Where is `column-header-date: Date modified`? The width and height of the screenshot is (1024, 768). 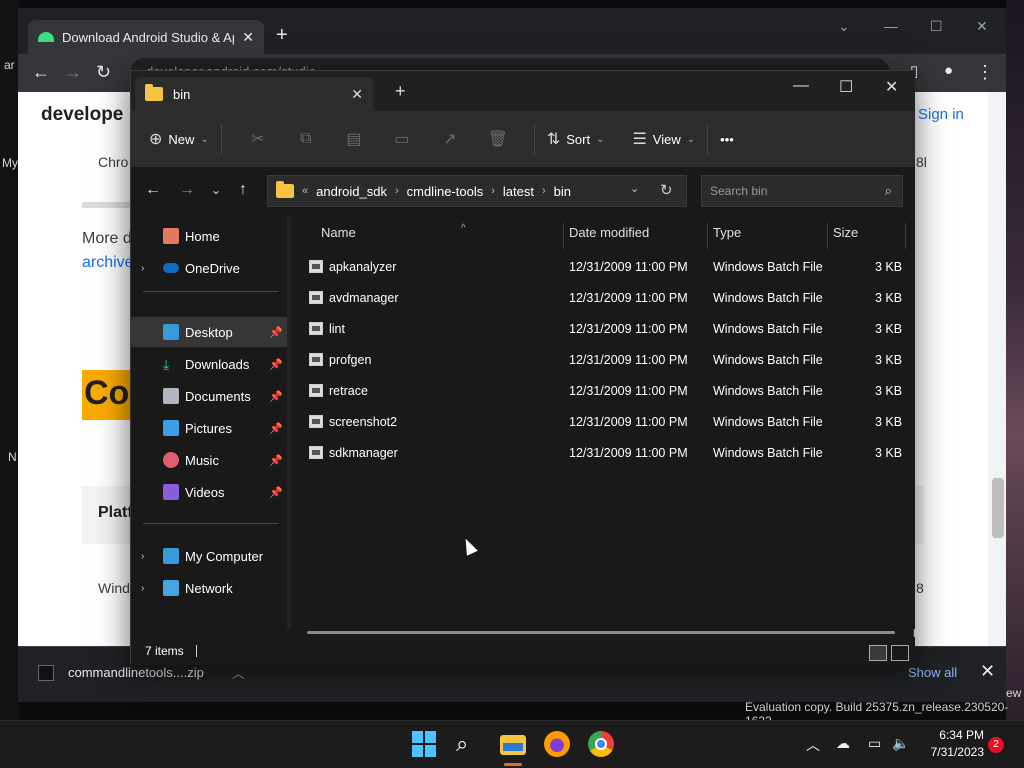 column-header-date: Date modified is located at coordinates (609, 238).